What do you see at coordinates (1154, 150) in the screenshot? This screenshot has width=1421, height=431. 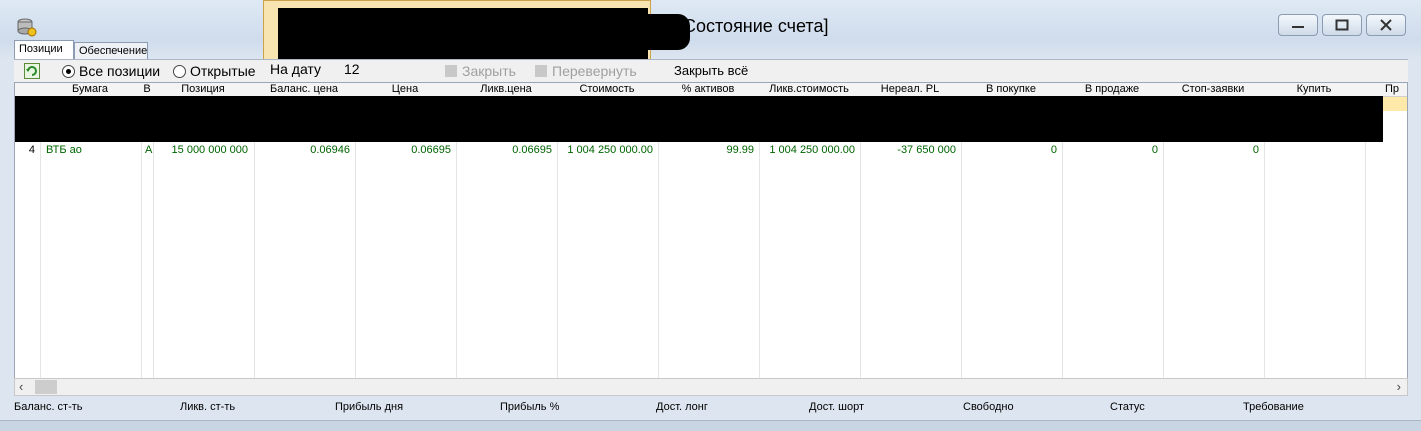 I see `cell-selling: 0` at bounding box center [1154, 150].